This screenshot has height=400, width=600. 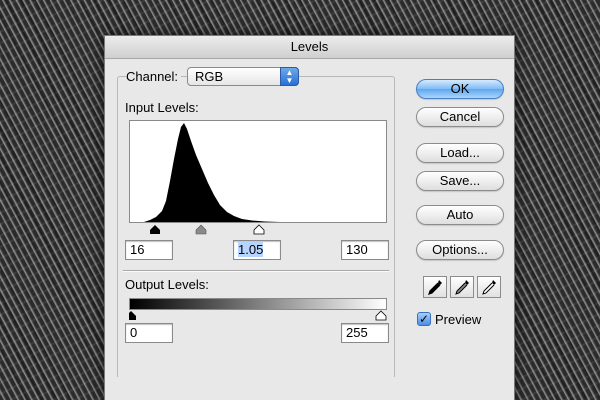 I want to click on input-black-field: 16, so click(x=149, y=250).